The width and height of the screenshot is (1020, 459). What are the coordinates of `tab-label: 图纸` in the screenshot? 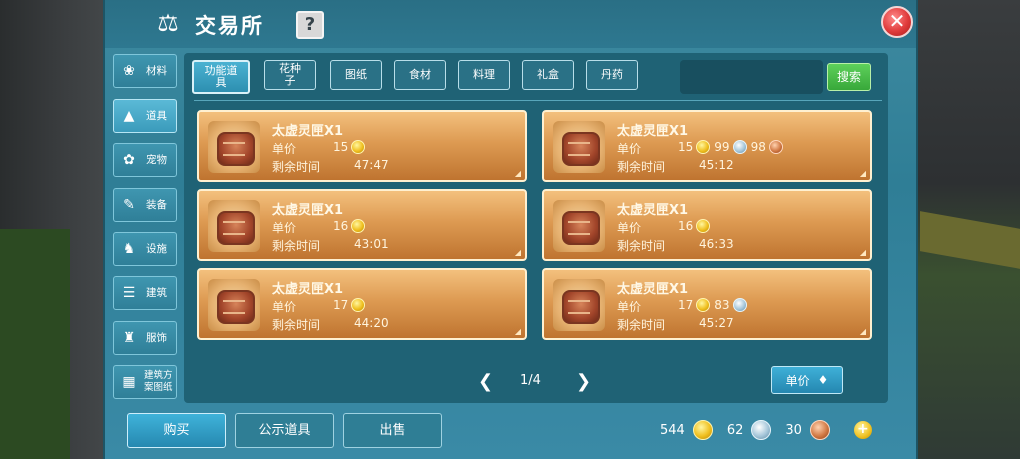 It's located at (356, 74).